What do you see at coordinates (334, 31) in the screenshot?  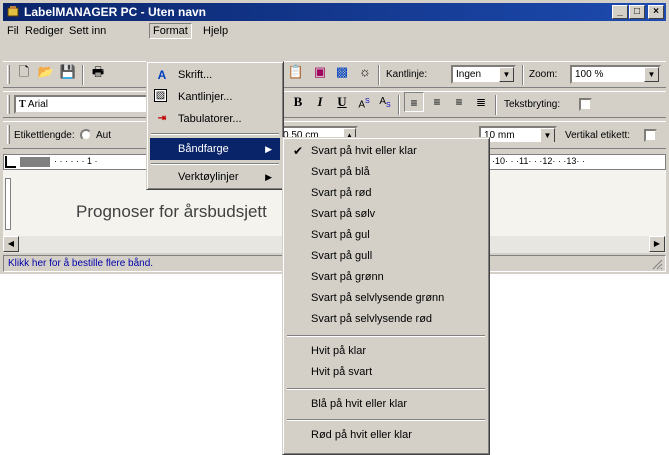 I see `menu-bar: Fil Rediger Sett inn Format Hjelp` at bounding box center [334, 31].